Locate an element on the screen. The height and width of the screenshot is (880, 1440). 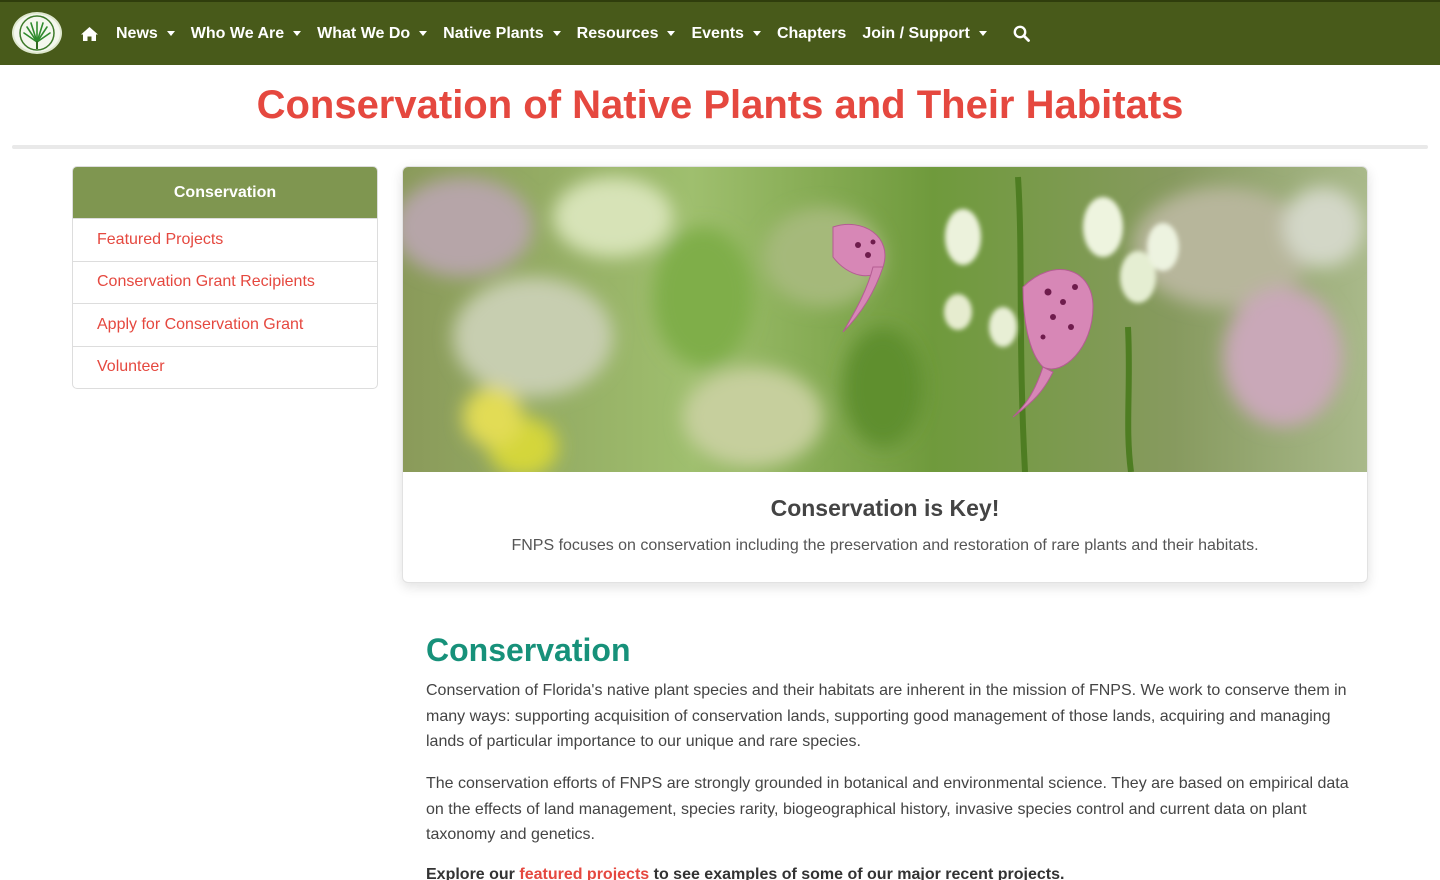
featured-projects-link: featured projects is located at coordinates (584, 873).